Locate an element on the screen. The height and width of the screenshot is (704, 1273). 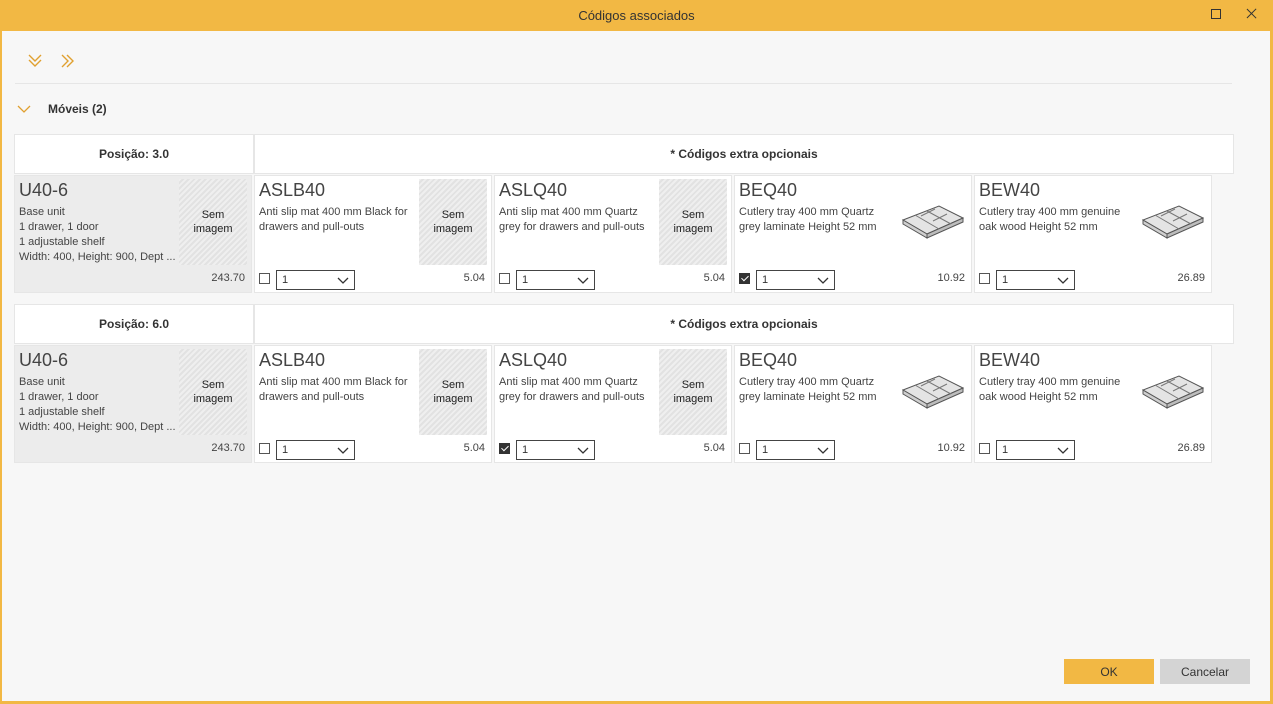
double-chevron-down-icon is located at coordinates (35, 61).